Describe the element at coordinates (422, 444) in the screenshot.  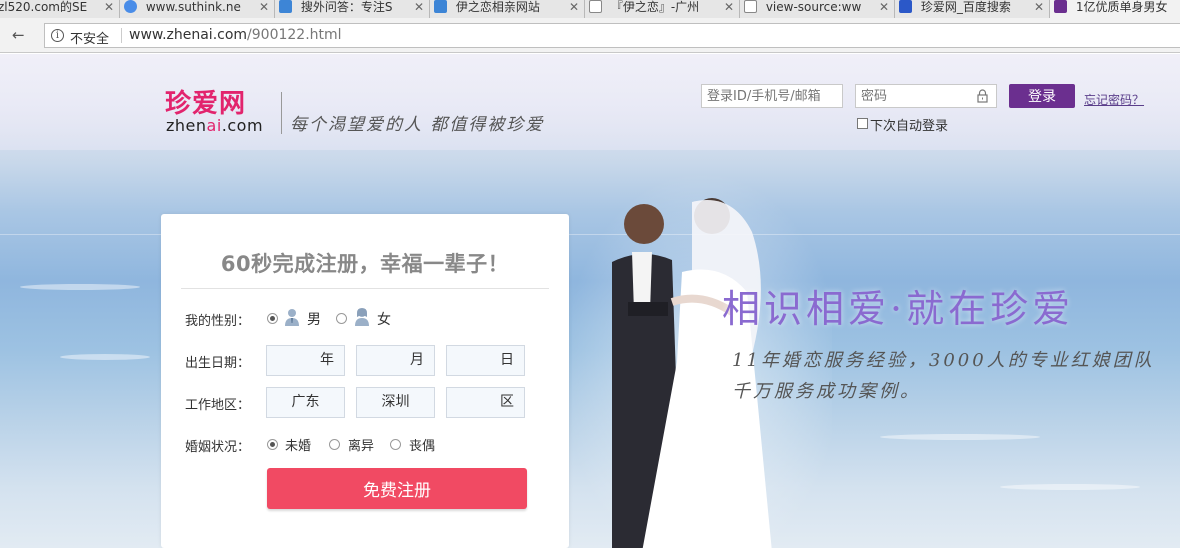
I see `marital-widowed-label: 丧偶` at that location.